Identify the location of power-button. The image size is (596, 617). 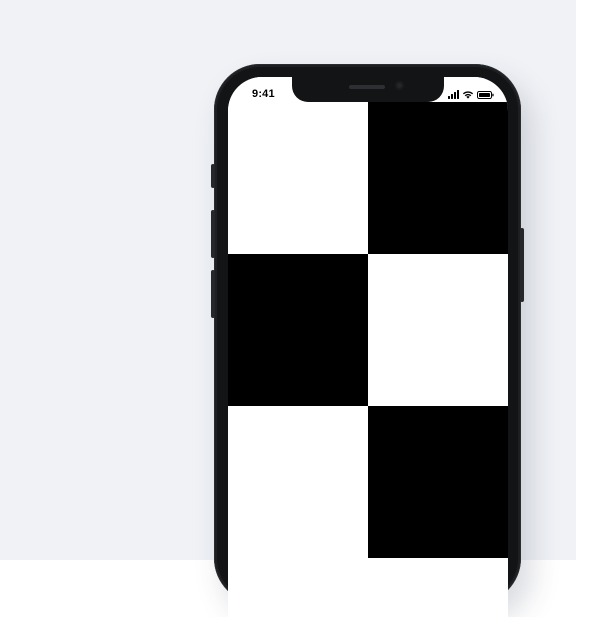
(522, 265).